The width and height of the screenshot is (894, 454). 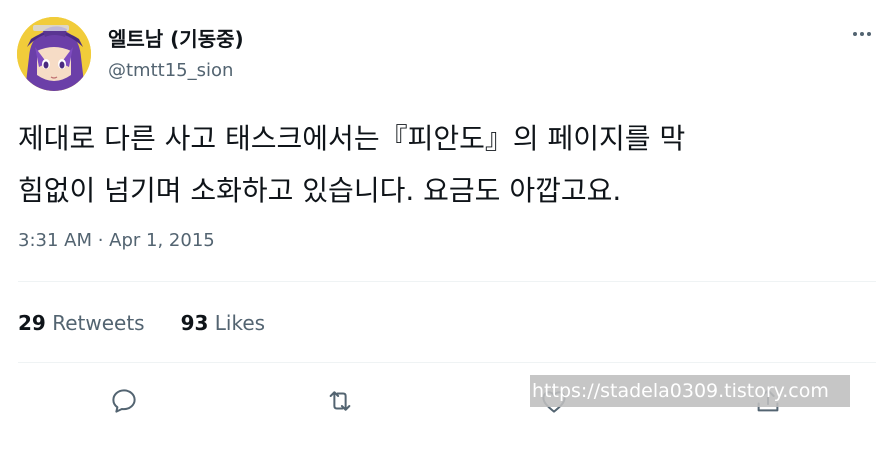 I want to click on avatar, so click(x=54, y=54).